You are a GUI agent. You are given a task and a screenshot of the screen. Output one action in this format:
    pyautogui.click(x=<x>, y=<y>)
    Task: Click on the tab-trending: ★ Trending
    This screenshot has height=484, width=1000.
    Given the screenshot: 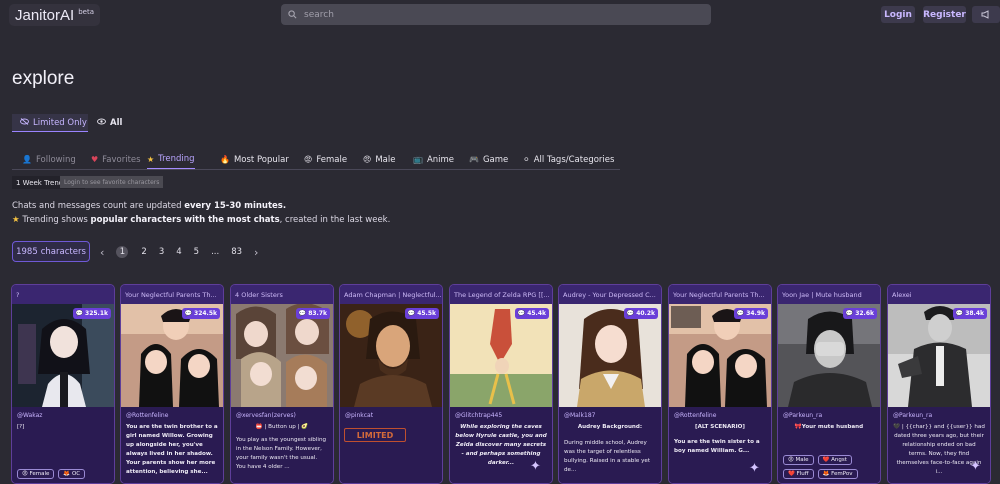 What is the action you would take?
    pyautogui.click(x=171, y=159)
    